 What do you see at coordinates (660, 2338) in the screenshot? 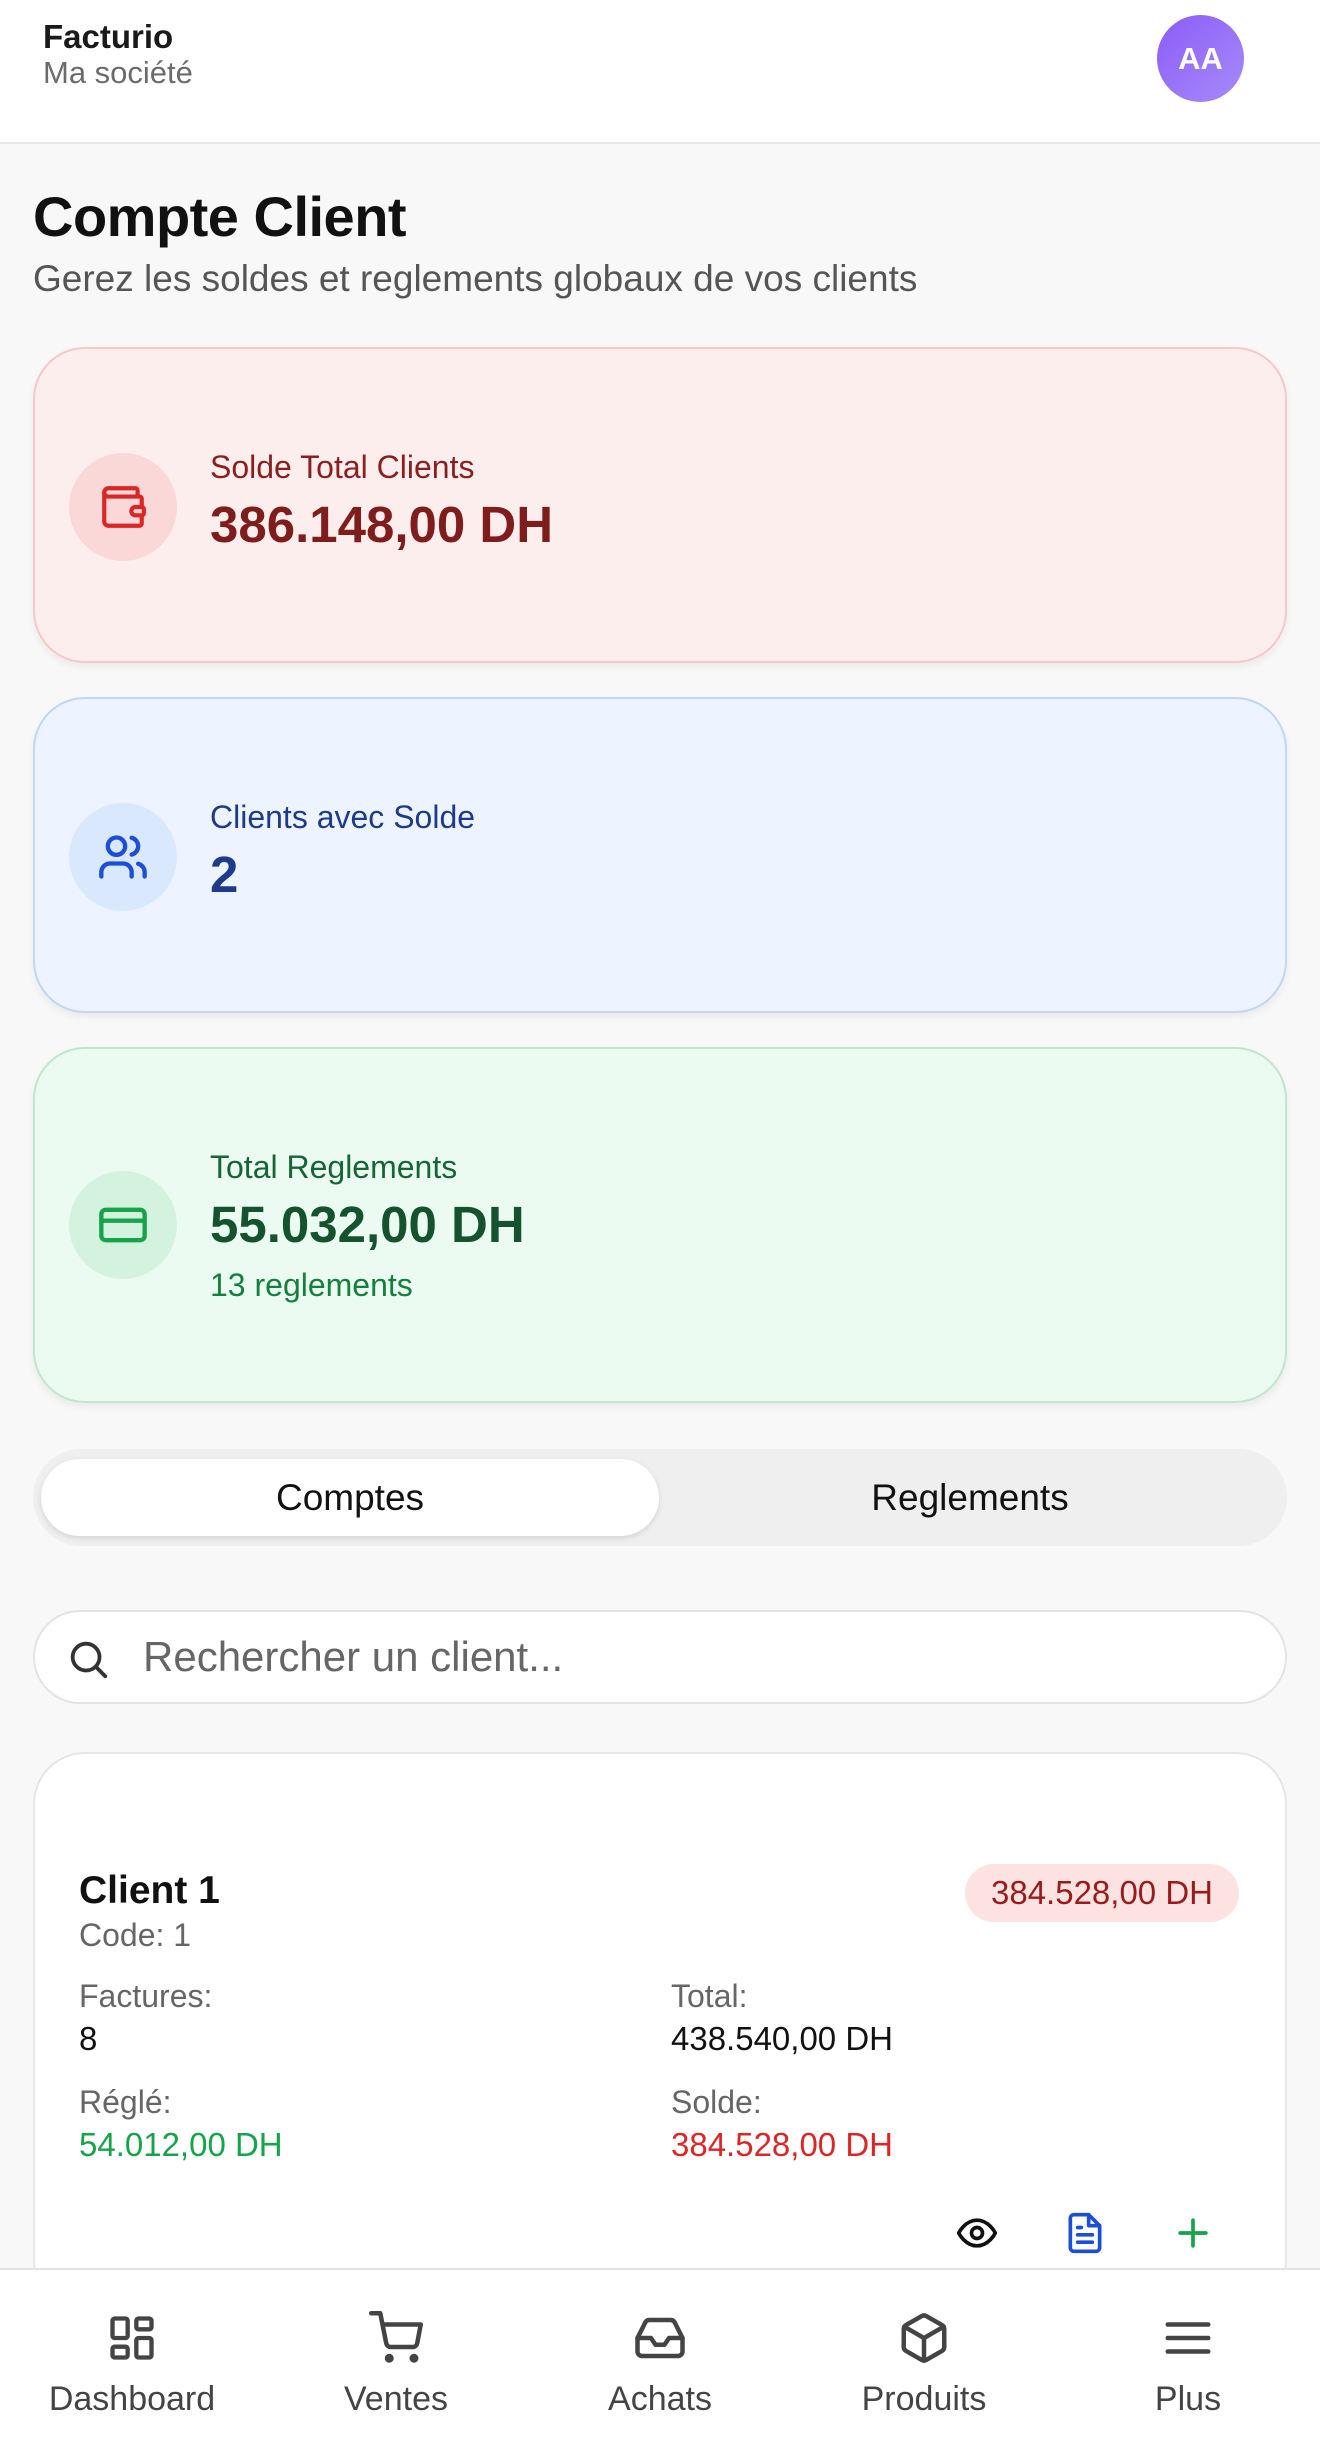
I see `inbox-icon` at bounding box center [660, 2338].